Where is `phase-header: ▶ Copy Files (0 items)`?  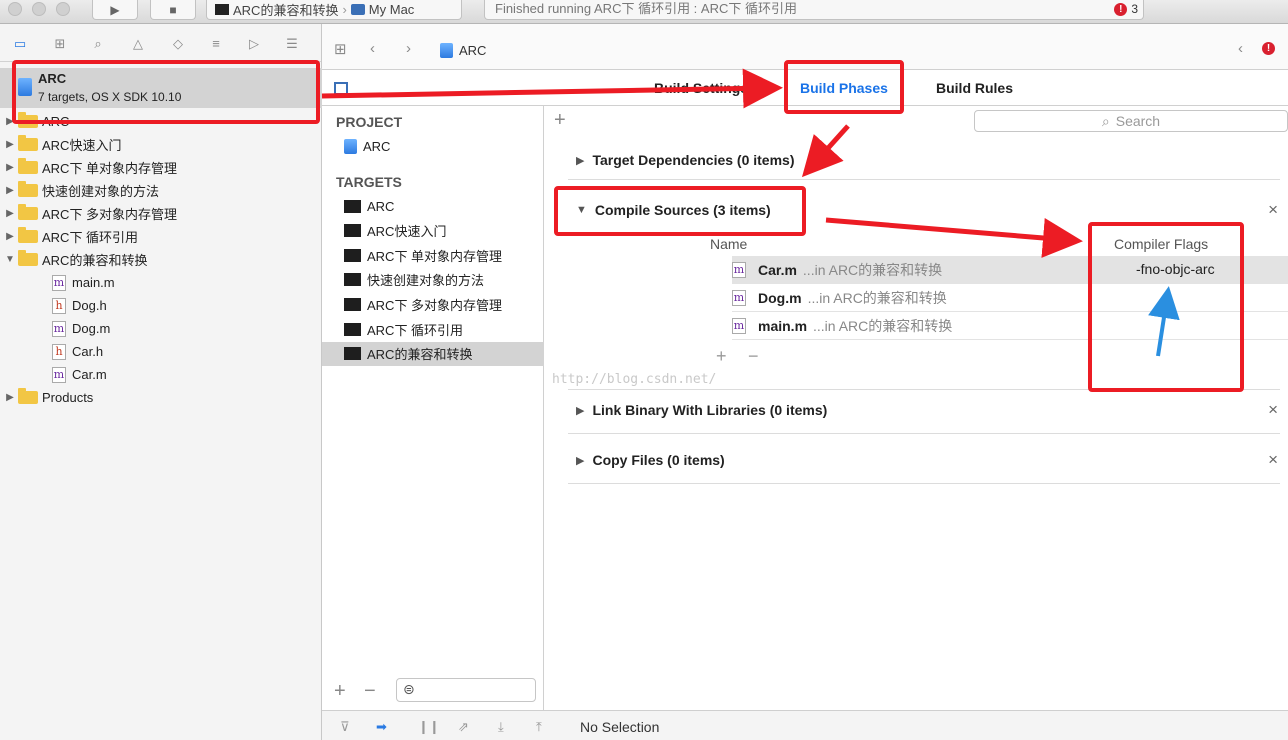
phase-header: ▶ Copy Files (0 items) is located at coordinates (650, 460).